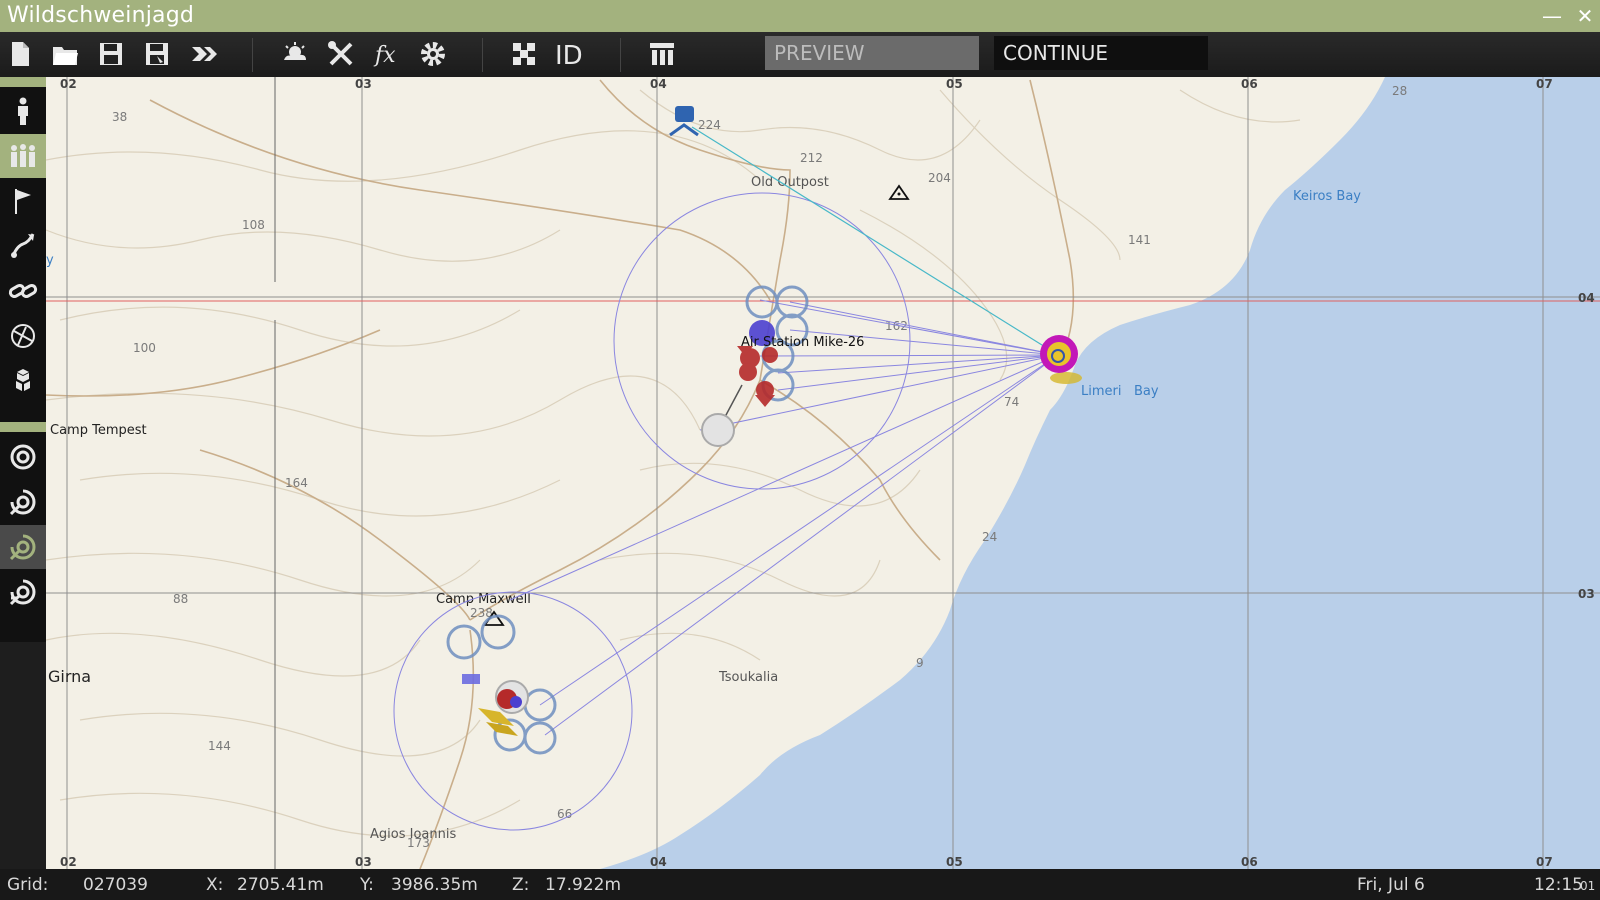 This screenshot has width=1600, height=900. What do you see at coordinates (68, 862) in the screenshot?
I see `grid-label-bottom: 02` at bounding box center [68, 862].